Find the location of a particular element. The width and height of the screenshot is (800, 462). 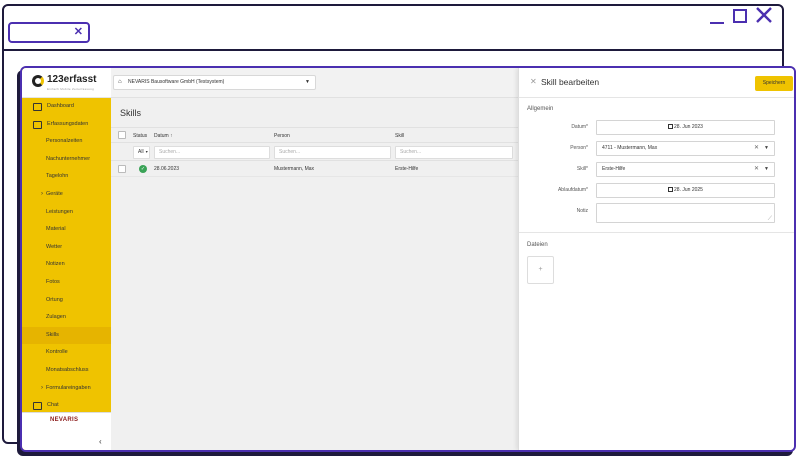

cell-skill: Erste-Hilfe is located at coordinates (407, 169).